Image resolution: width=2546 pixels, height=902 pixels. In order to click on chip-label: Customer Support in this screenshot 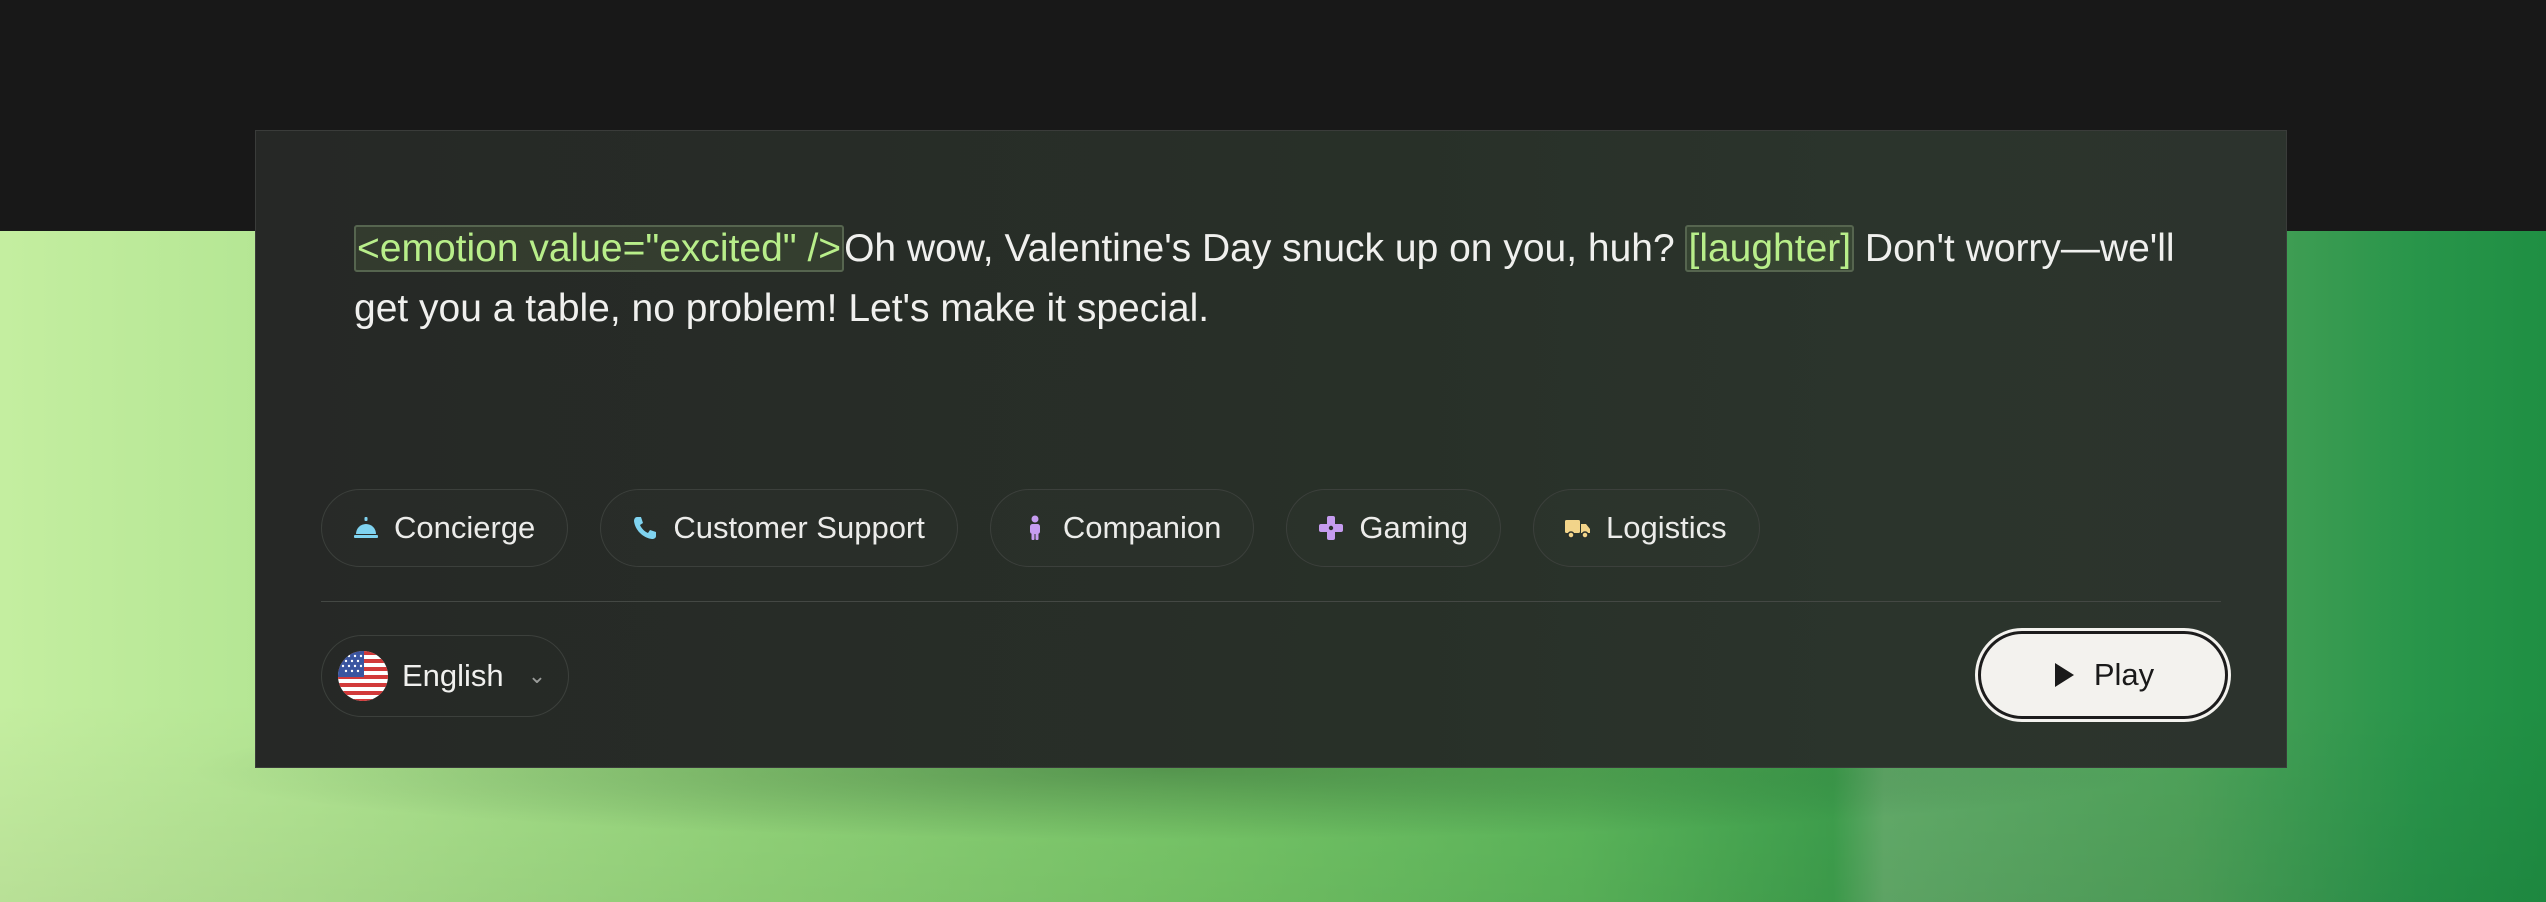, I will do `click(799, 527)`.